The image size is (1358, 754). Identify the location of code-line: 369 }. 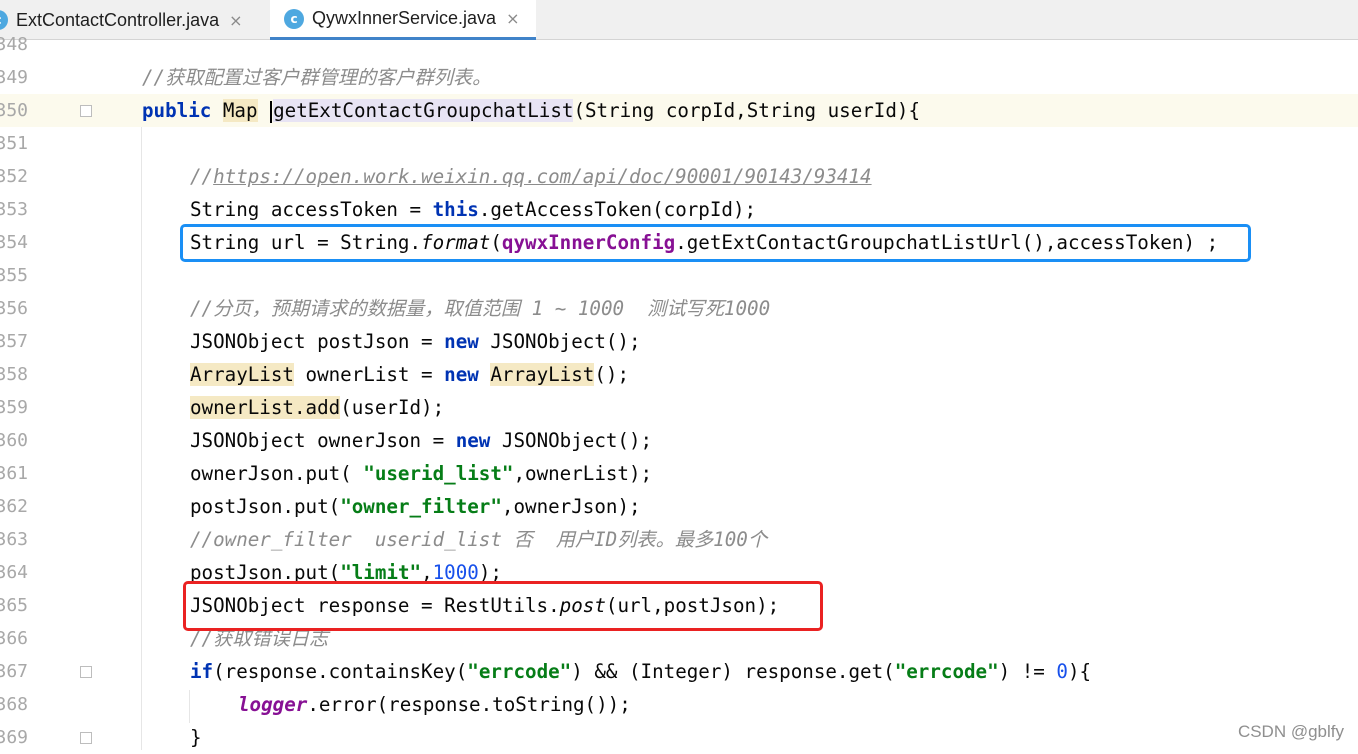
(679, 737).